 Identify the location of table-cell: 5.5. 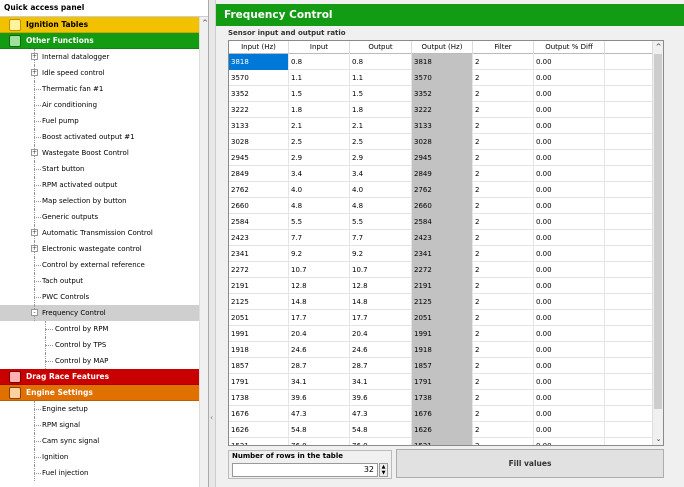
(381, 222).